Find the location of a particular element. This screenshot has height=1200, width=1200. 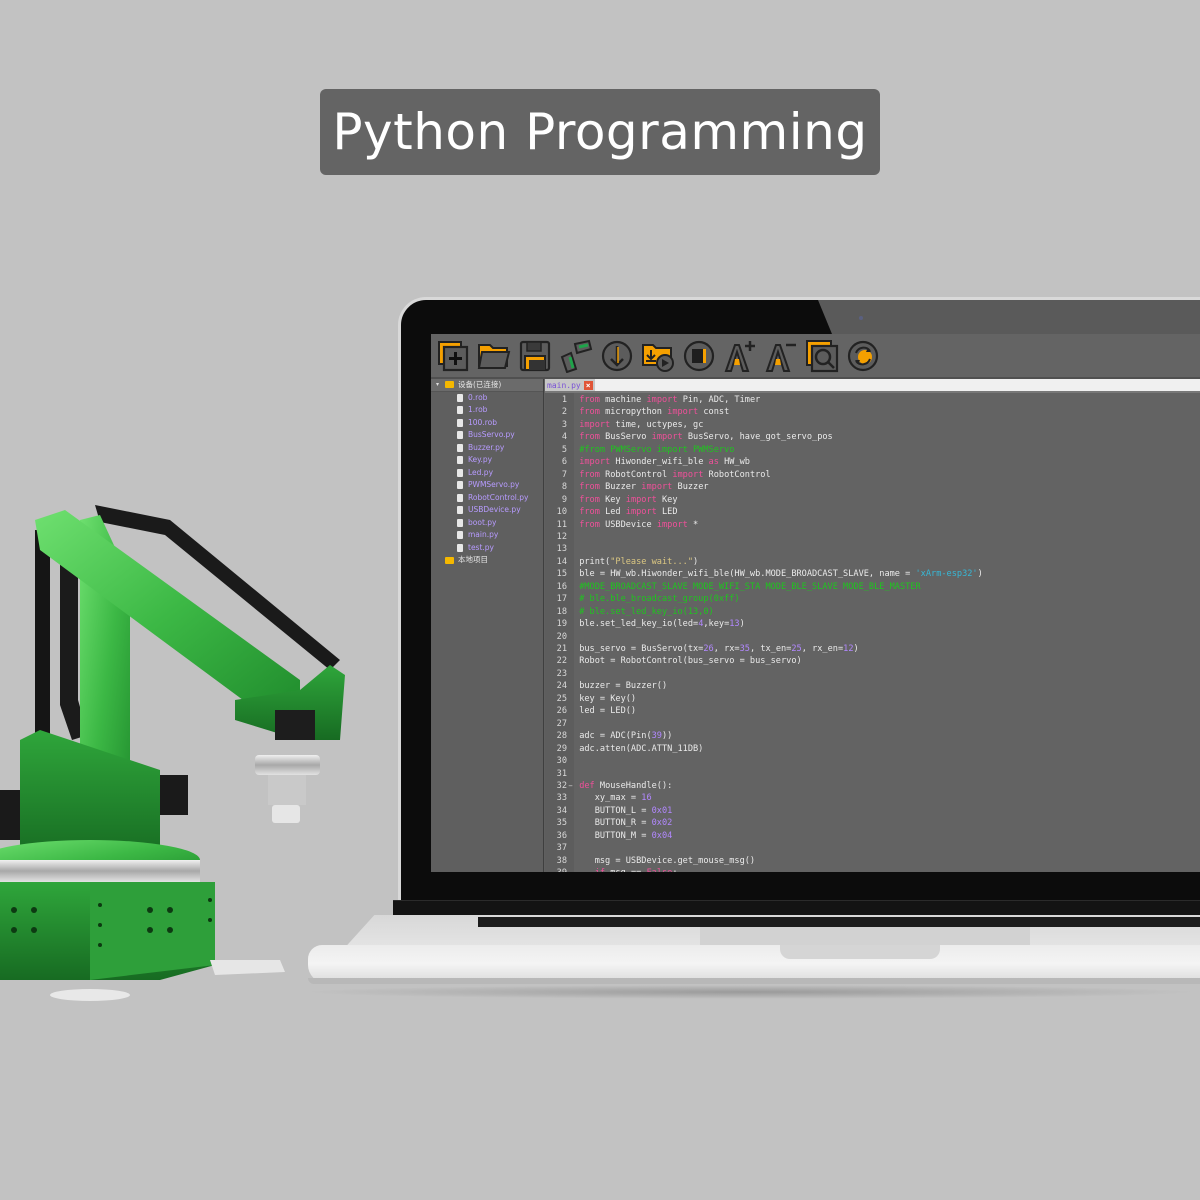

tree-file-item: USBDevice.py is located at coordinates (487, 510).